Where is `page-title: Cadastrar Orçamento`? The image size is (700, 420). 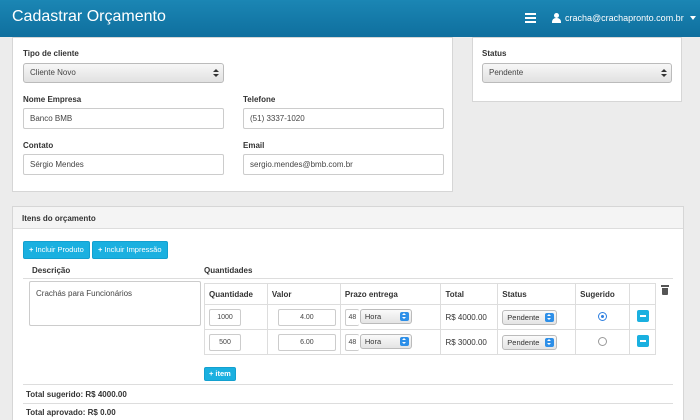
page-title: Cadastrar Orçamento is located at coordinates (89, 16).